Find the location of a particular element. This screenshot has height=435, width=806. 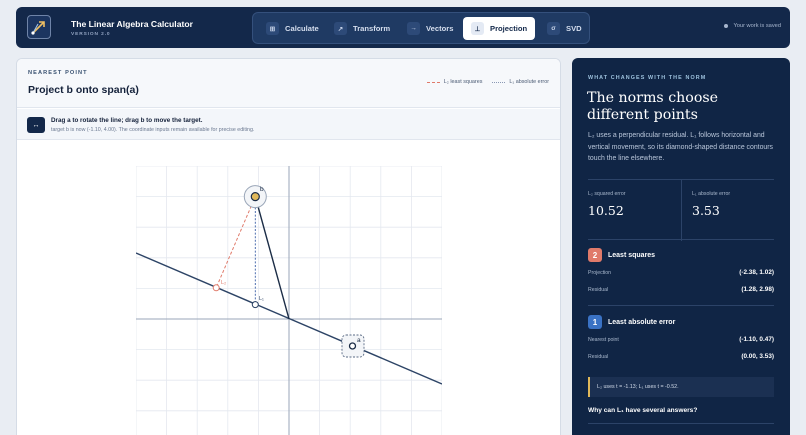

point-a-label: a is located at coordinates (359, 340).